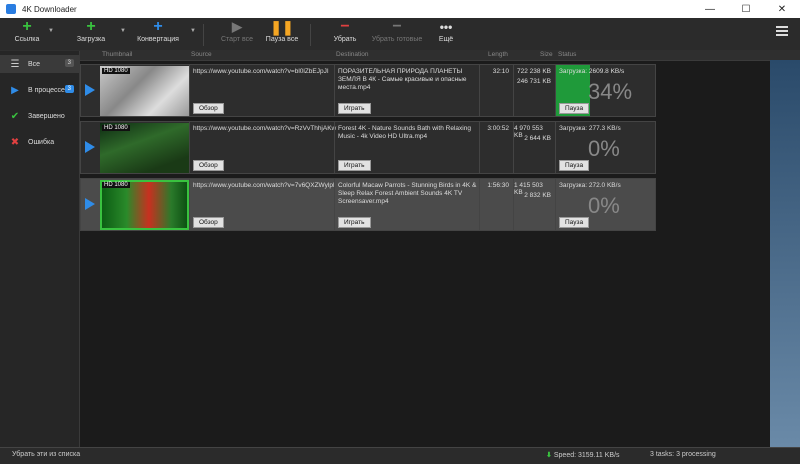  I want to click on length-cell: 3:00:52, so click(496, 147).